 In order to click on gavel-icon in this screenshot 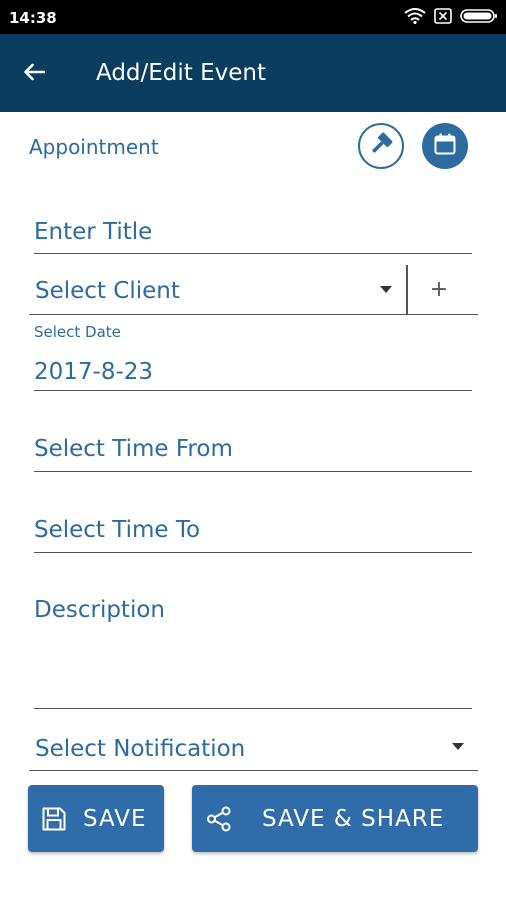, I will do `click(381, 146)`.